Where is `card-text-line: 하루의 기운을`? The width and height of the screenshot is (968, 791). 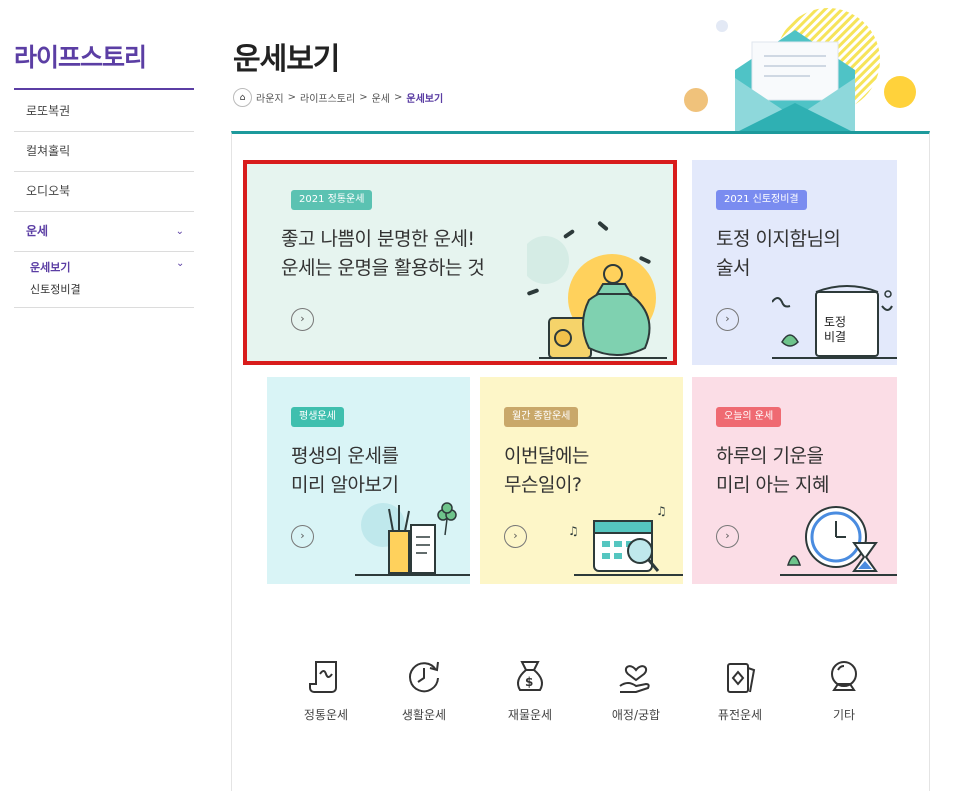 card-text-line: 하루의 기운을 is located at coordinates (770, 456).